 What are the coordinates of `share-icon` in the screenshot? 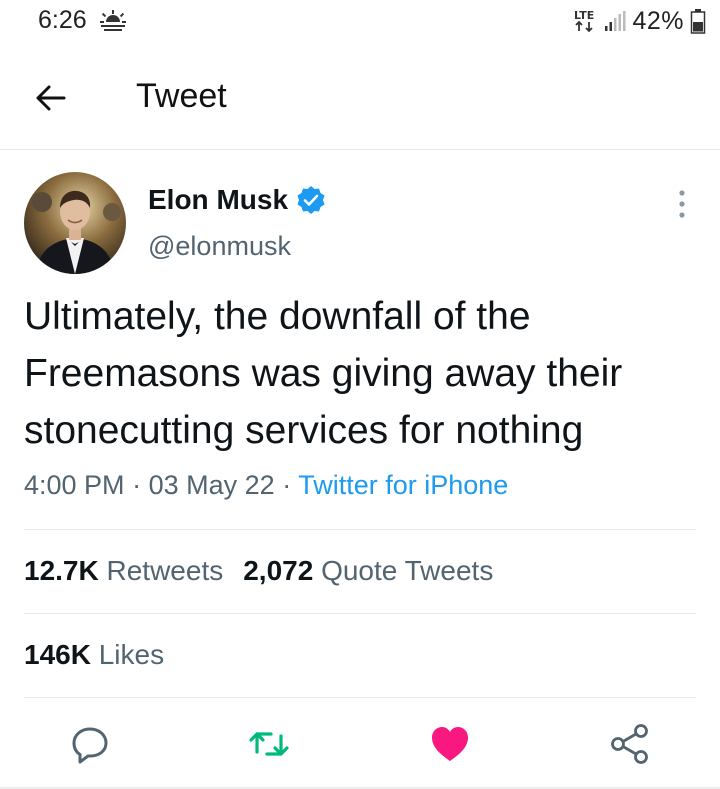 It's located at (629, 744).